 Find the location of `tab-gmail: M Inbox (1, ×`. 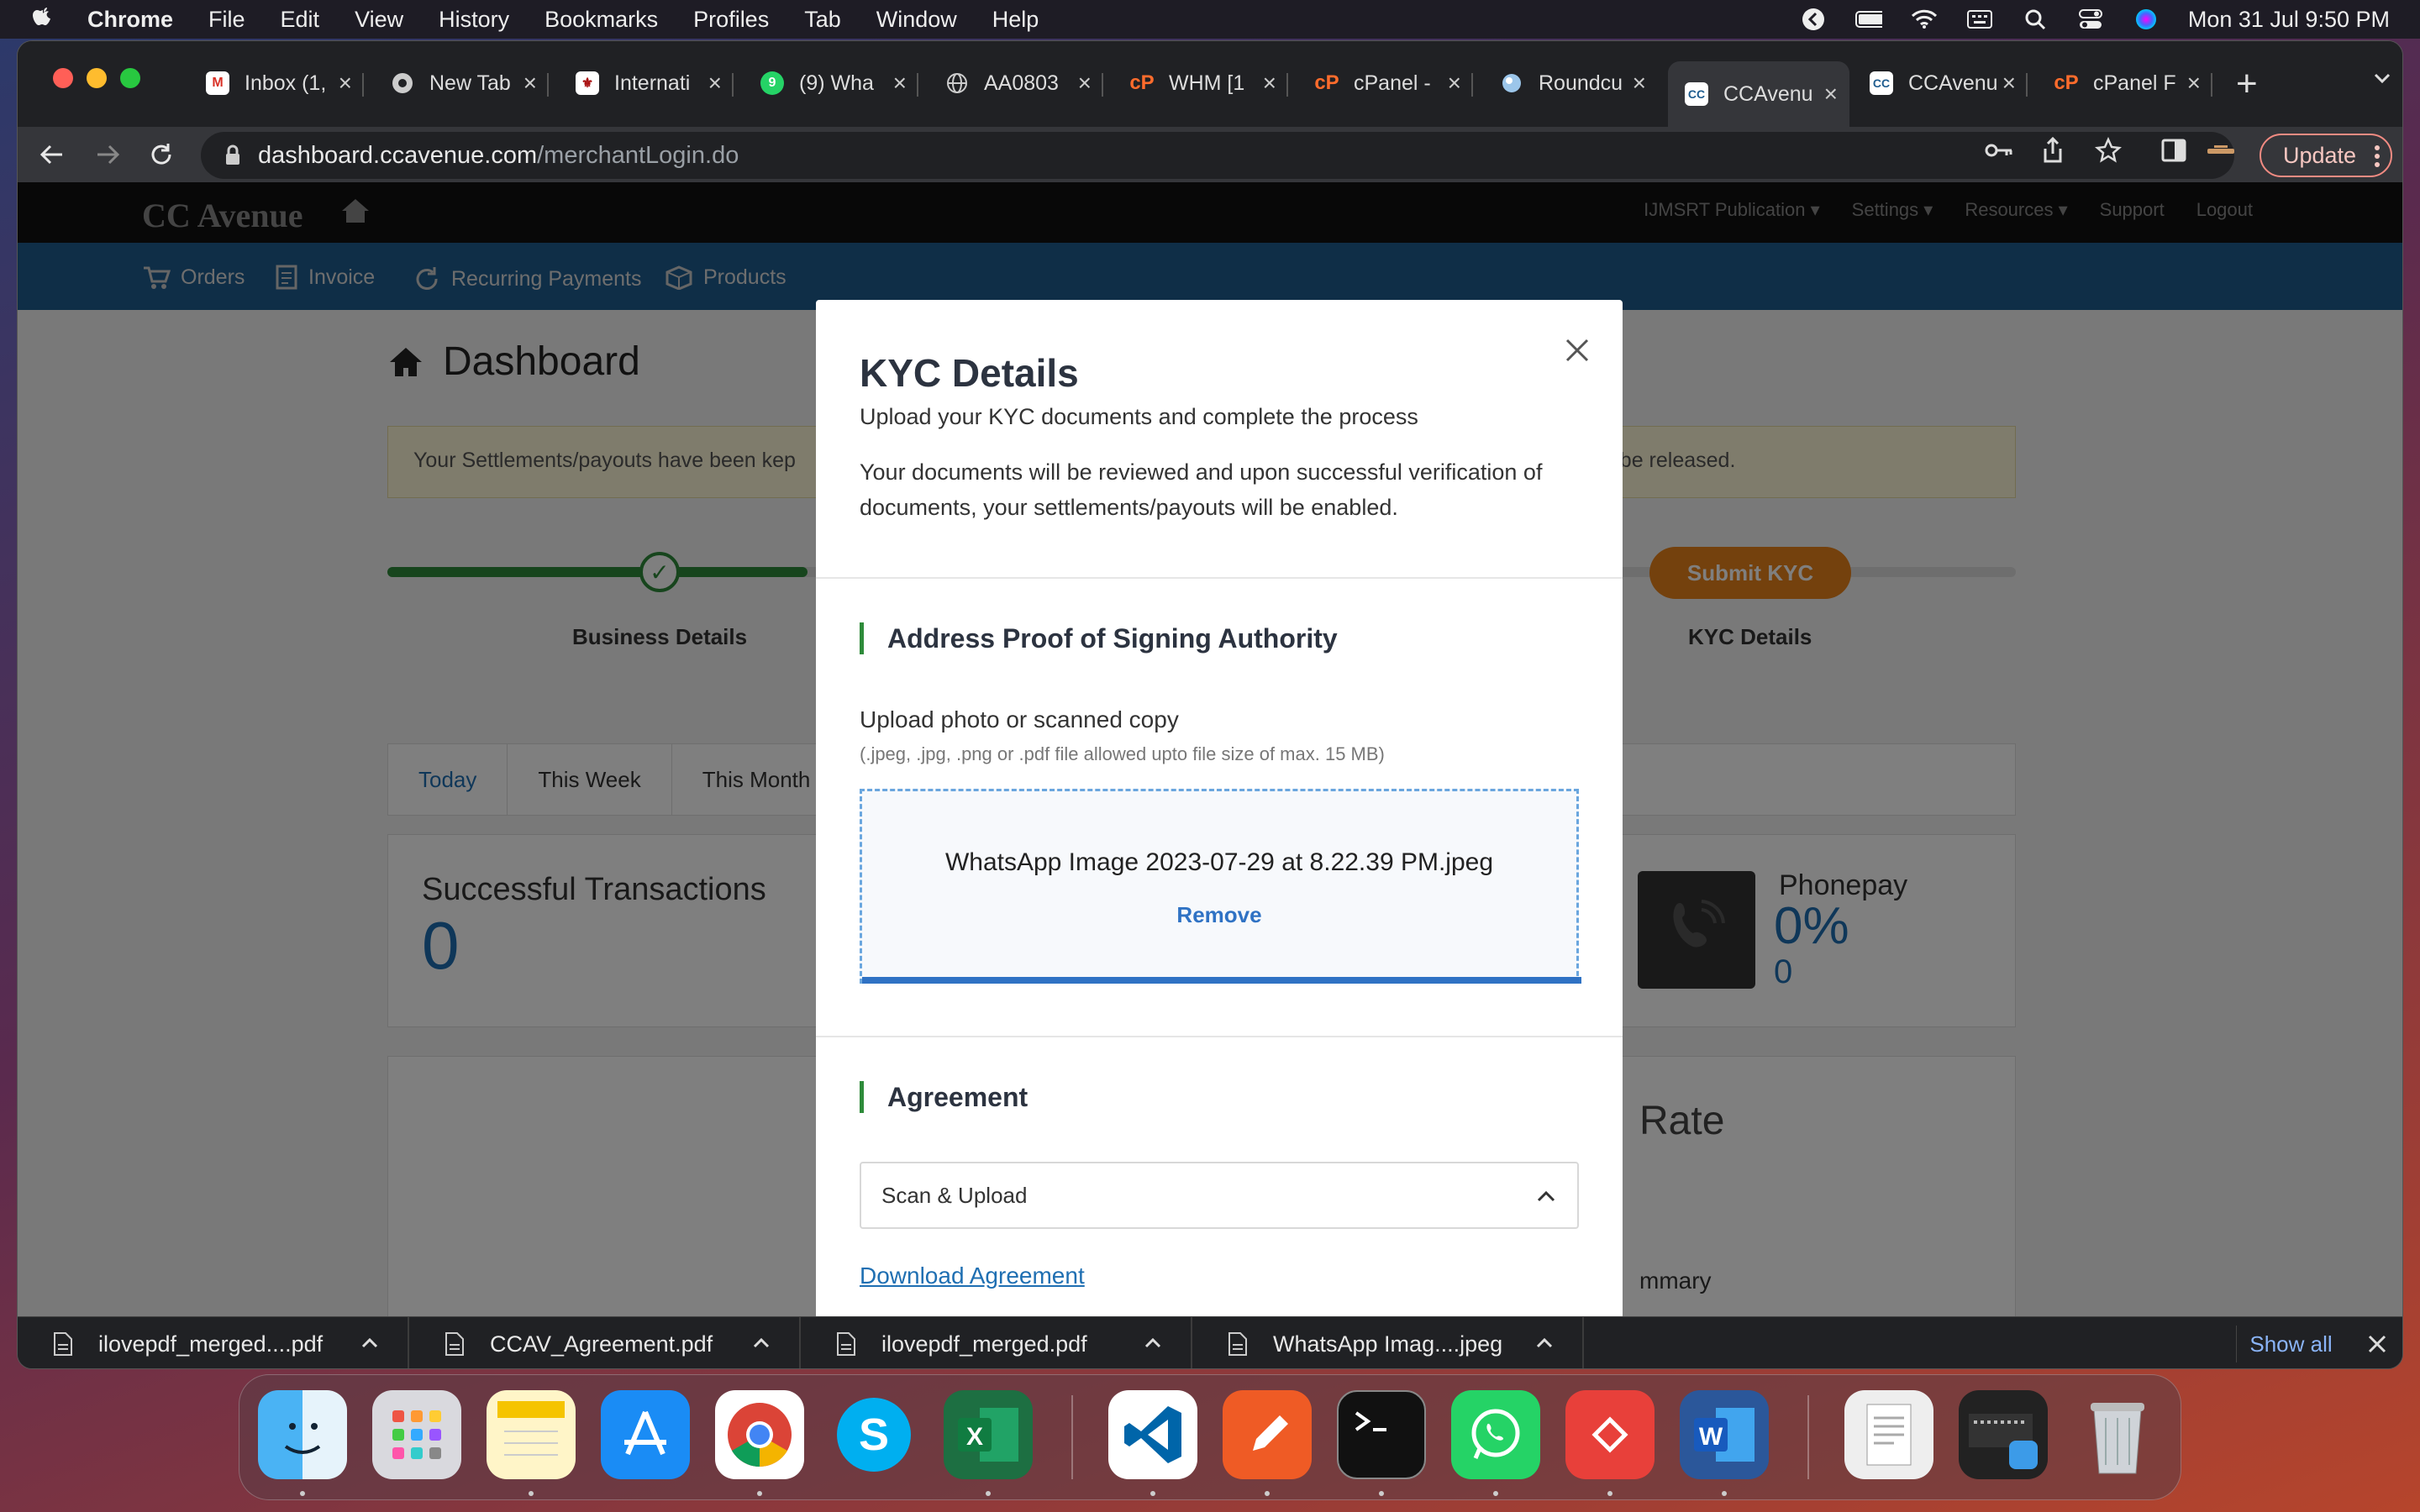

tab-gmail: M Inbox (1, × is located at coordinates (276, 83).